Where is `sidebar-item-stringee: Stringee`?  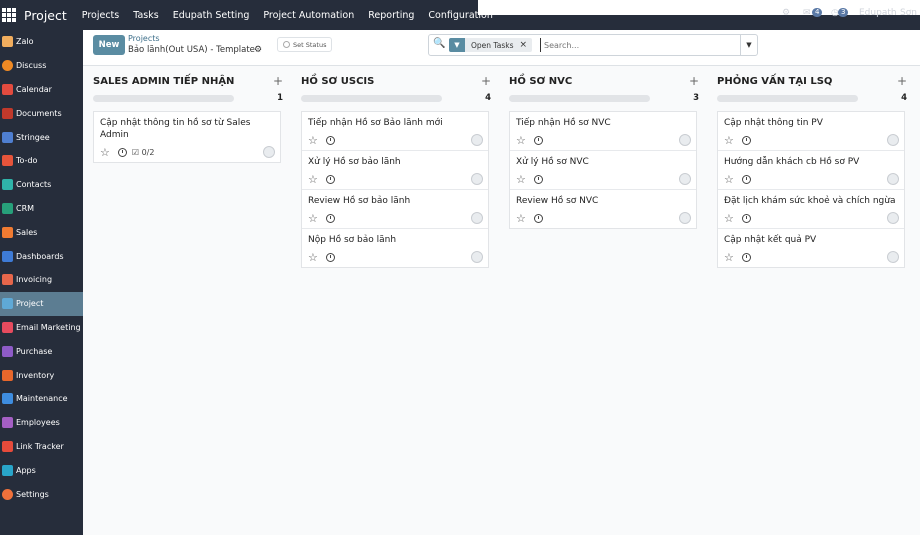 sidebar-item-stringee: Stringee is located at coordinates (41, 137).